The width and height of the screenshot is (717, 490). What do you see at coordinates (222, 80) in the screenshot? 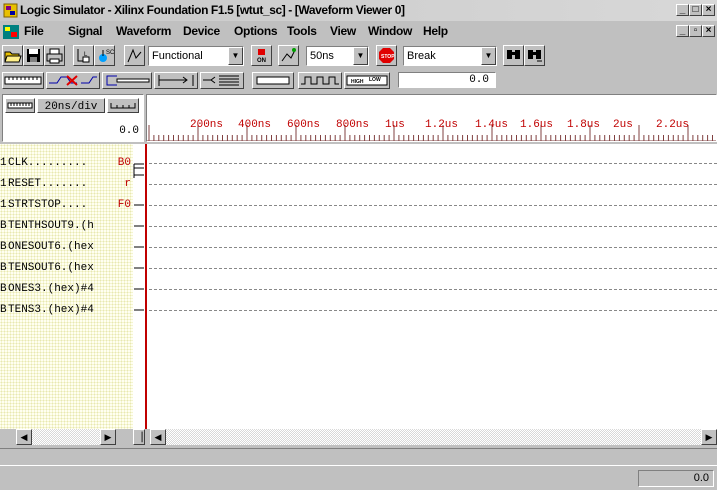
I see `bus-button` at bounding box center [222, 80].